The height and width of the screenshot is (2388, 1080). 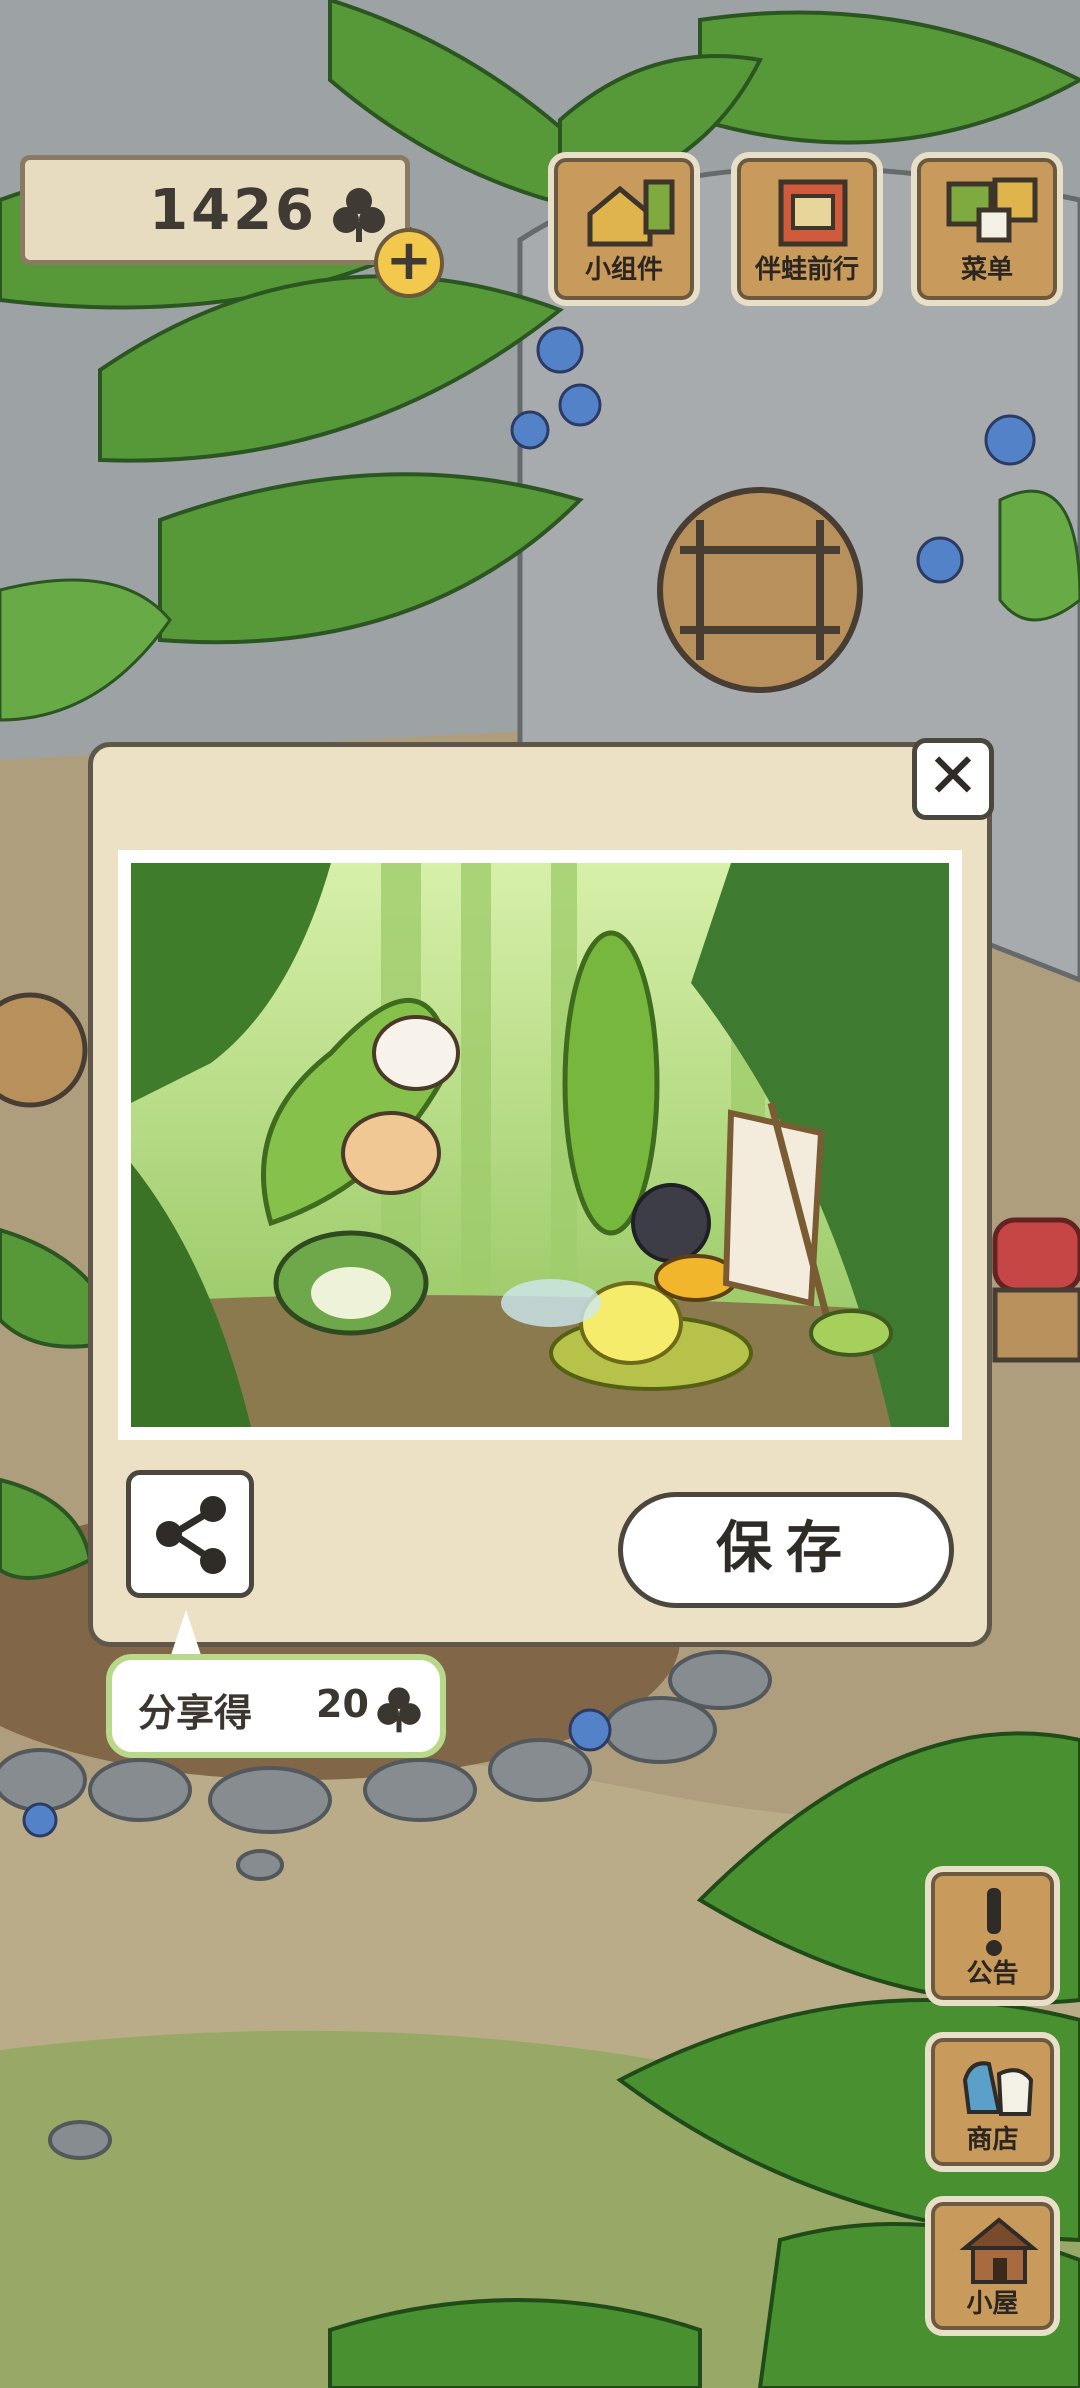 I want to click on house-icon, so click(x=999, y=2250).